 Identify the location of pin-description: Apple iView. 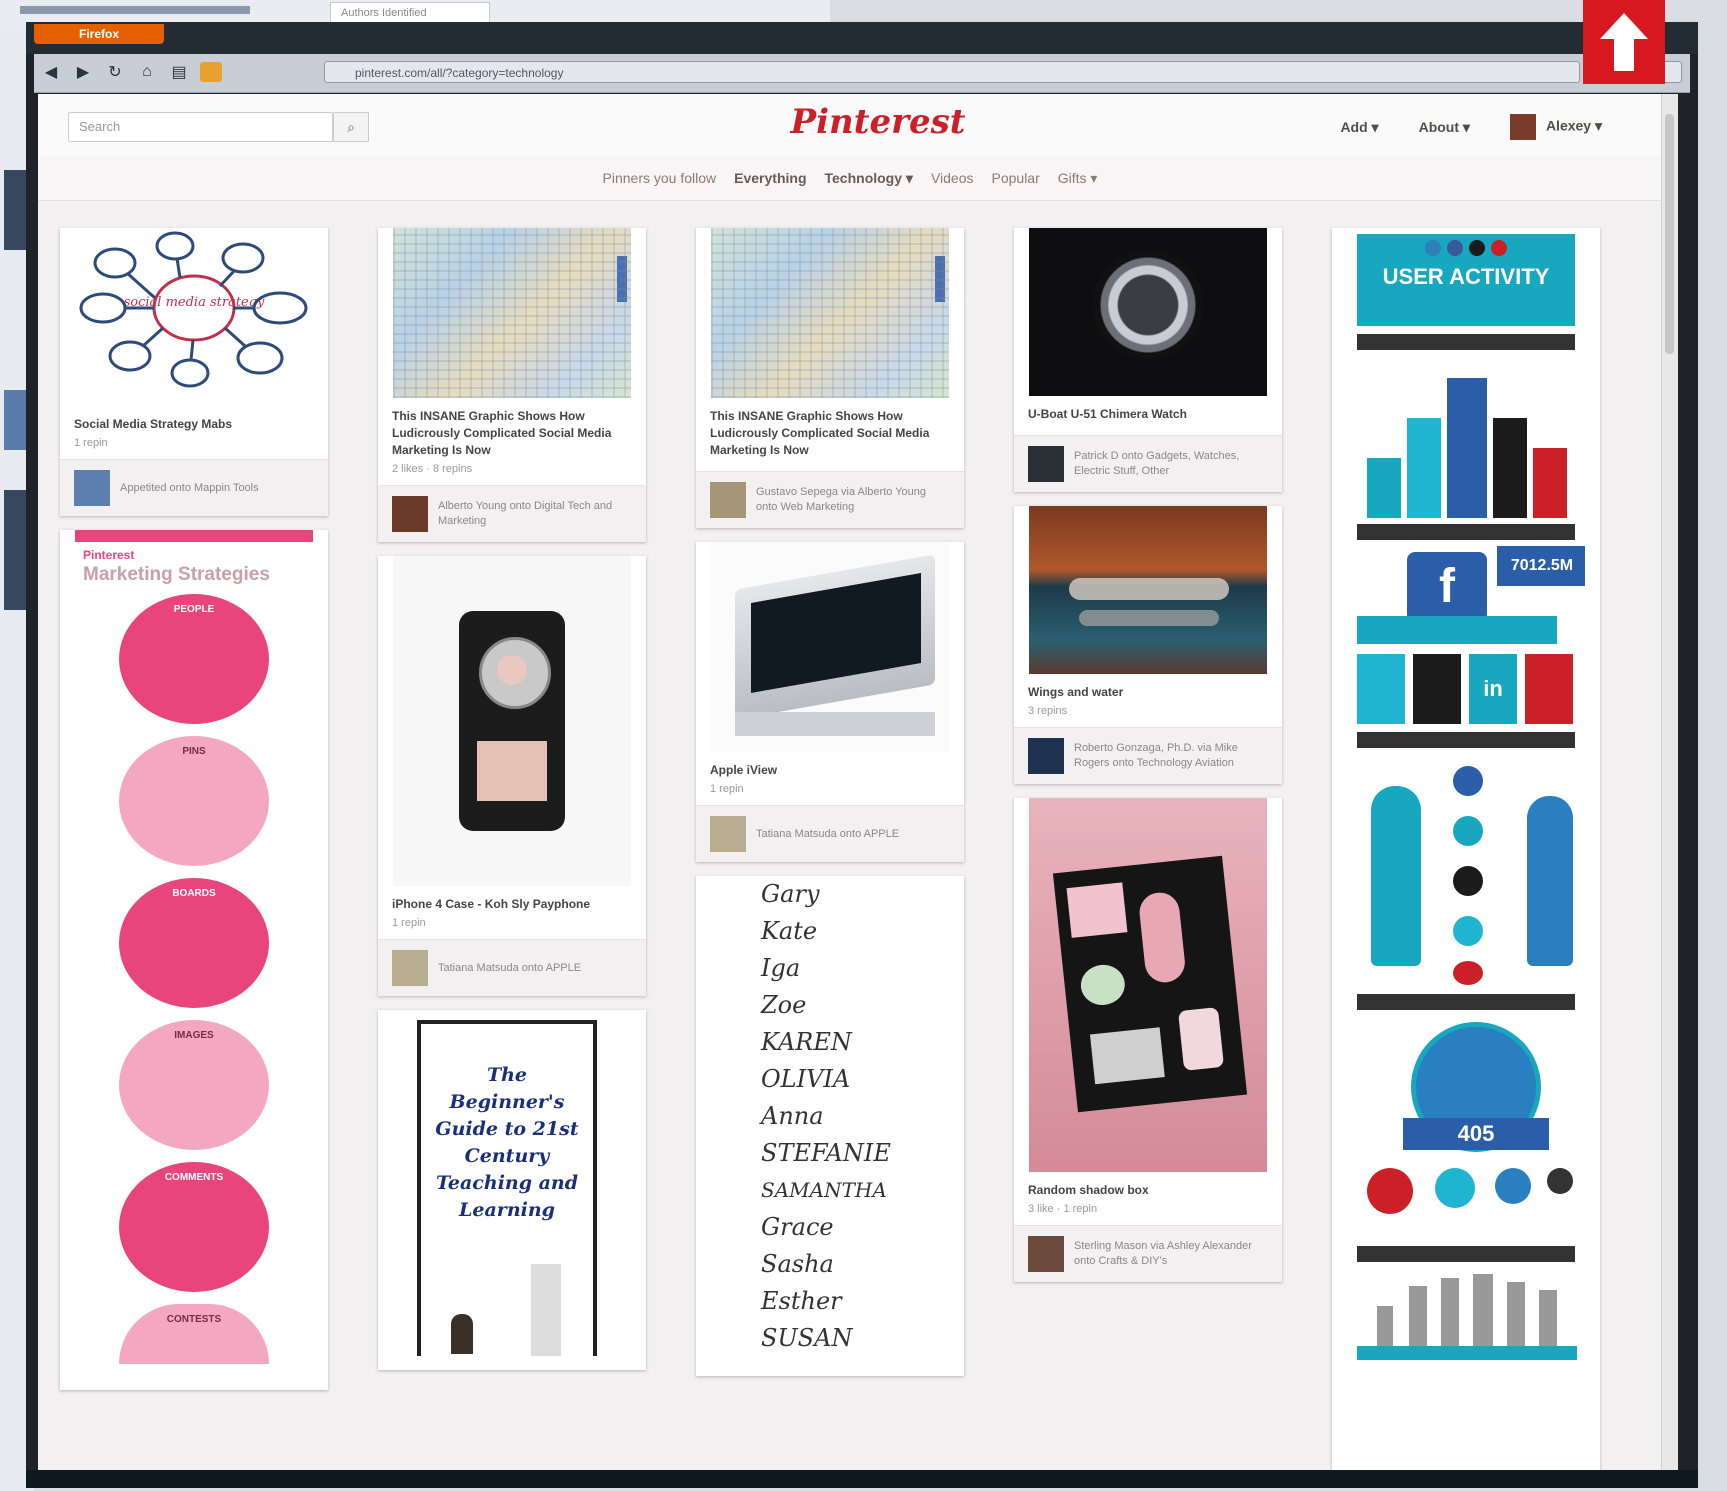
(744, 770).